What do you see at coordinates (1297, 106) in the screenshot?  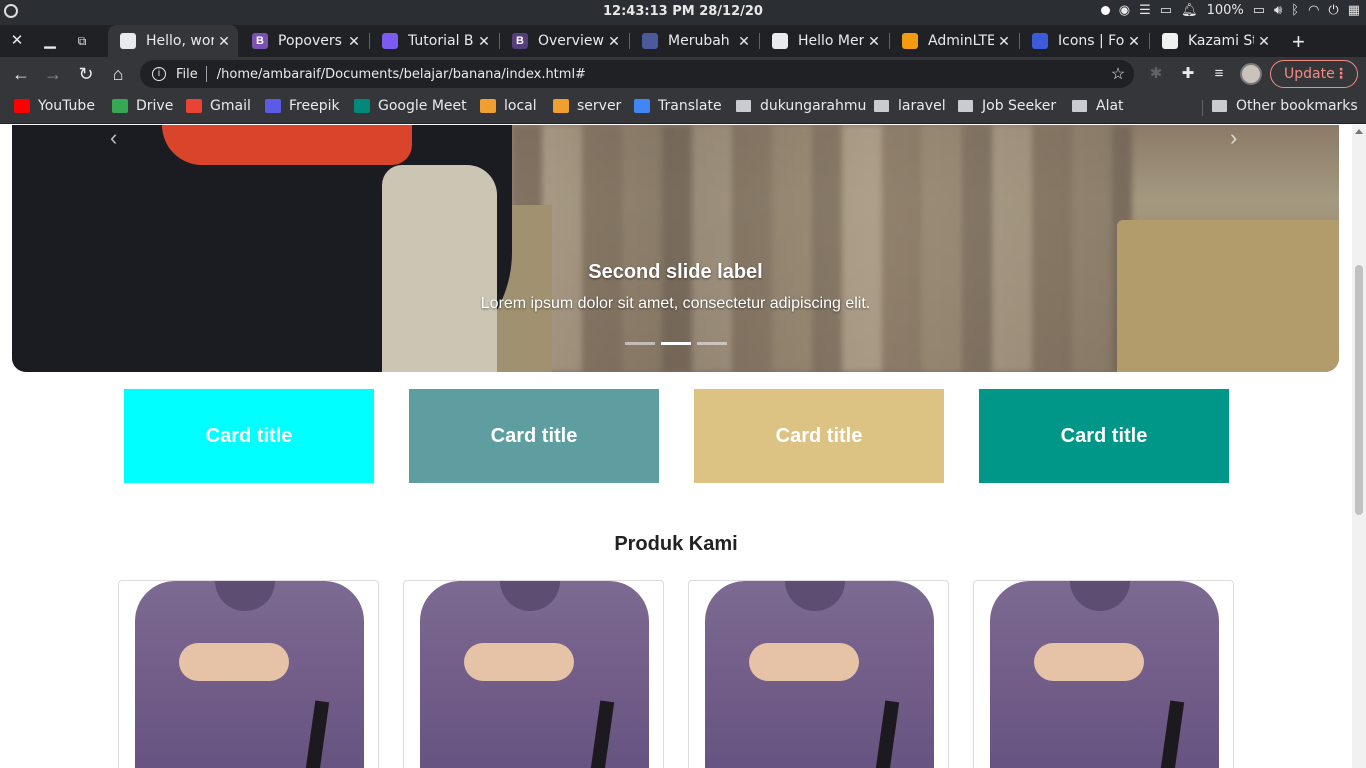 I see `bookmark-label: Other bookmarks` at bounding box center [1297, 106].